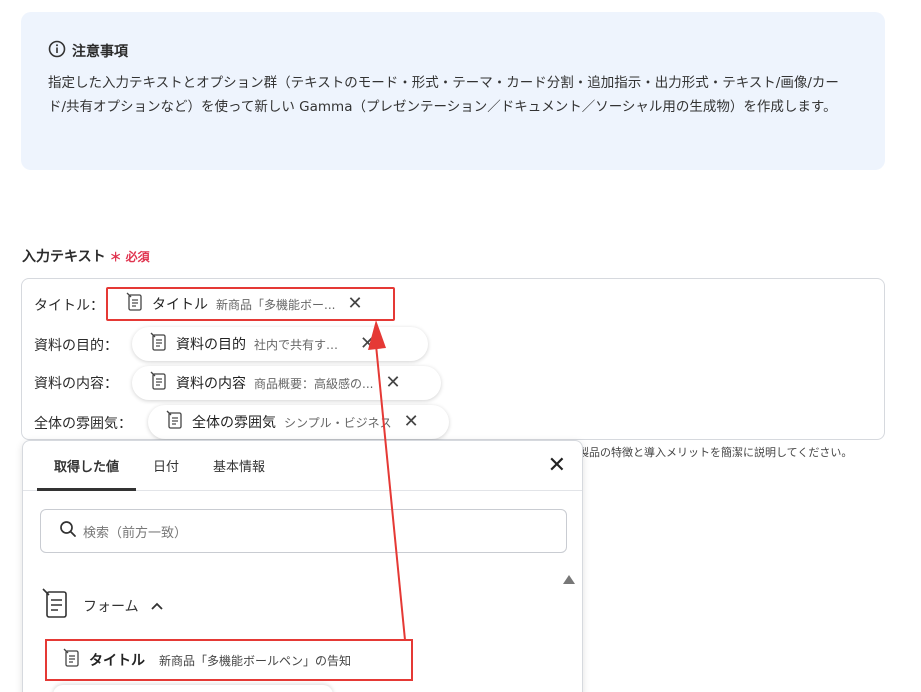  Describe the element at coordinates (239, 466) in the screenshot. I see `tab-basic-info: 基本情報` at that location.